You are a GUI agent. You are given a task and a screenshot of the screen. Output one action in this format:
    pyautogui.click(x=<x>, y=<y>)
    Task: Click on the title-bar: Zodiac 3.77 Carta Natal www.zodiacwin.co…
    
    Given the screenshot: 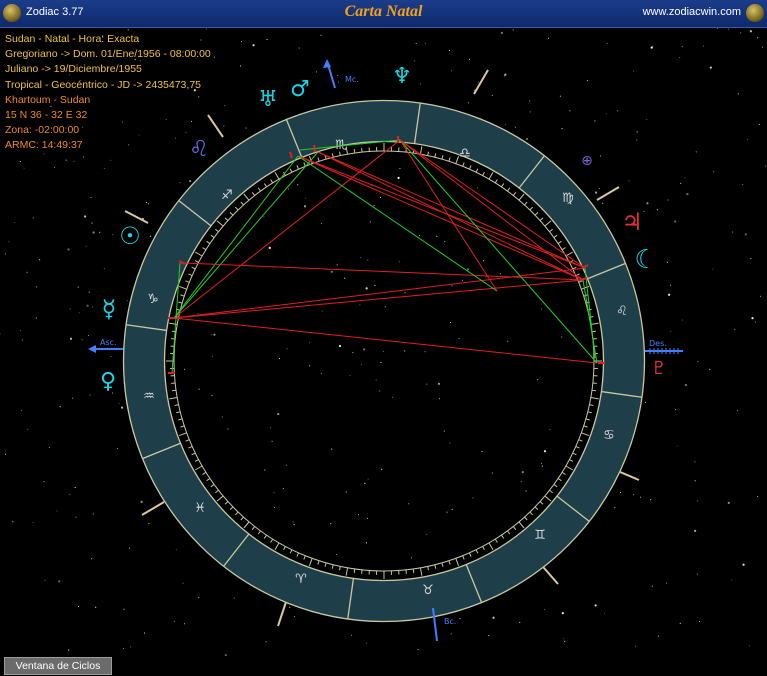 What is the action you would take?
    pyautogui.click(x=383, y=14)
    